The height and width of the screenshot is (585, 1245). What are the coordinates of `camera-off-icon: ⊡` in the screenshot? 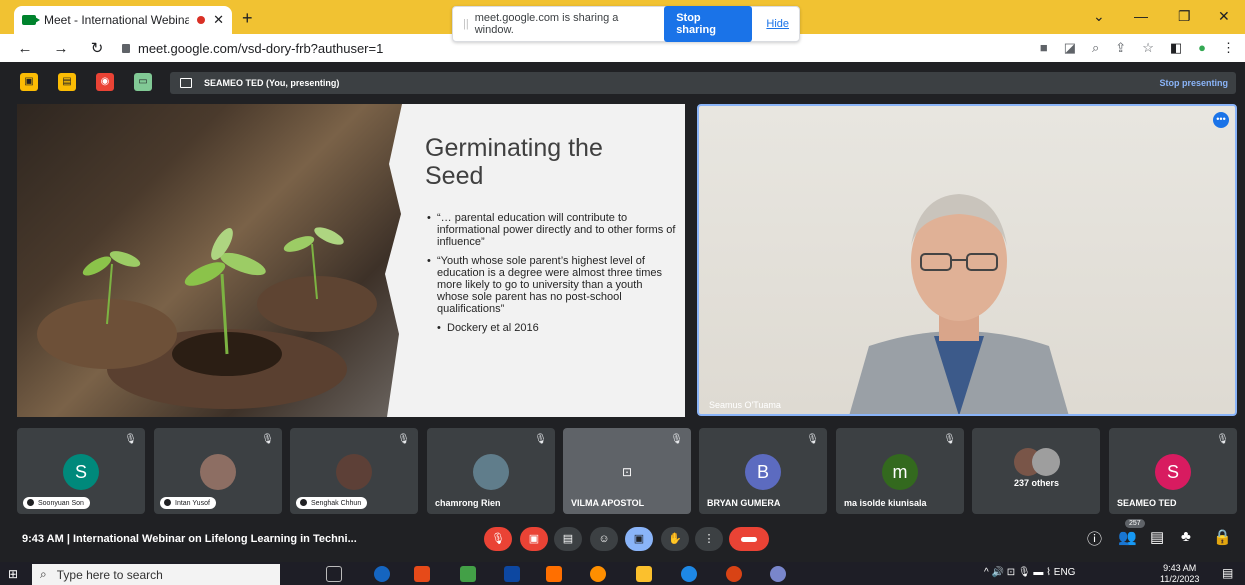 It's located at (627, 472).